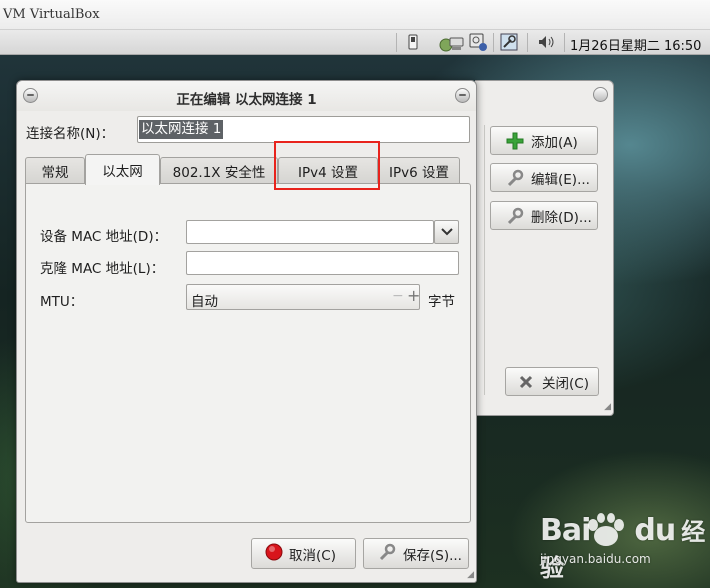 This screenshot has width=710, height=588. What do you see at coordinates (55, 173) in the screenshot?
I see `tab-general-label: 常规` at bounding box center [55, 173].